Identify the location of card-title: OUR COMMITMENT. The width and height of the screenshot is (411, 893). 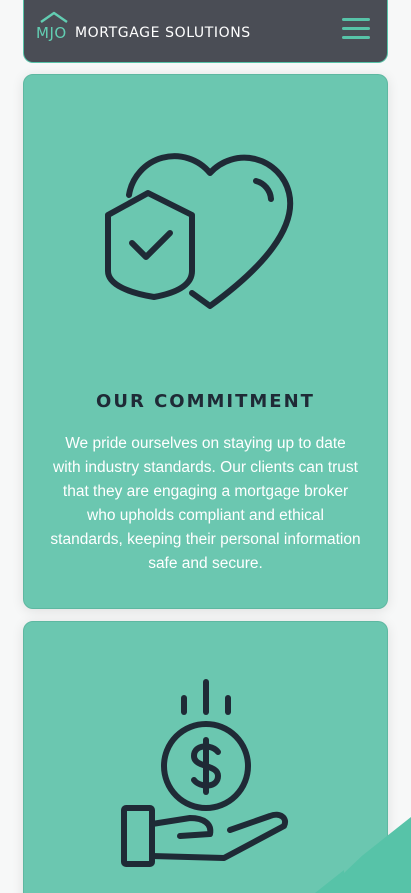
(205, 401).